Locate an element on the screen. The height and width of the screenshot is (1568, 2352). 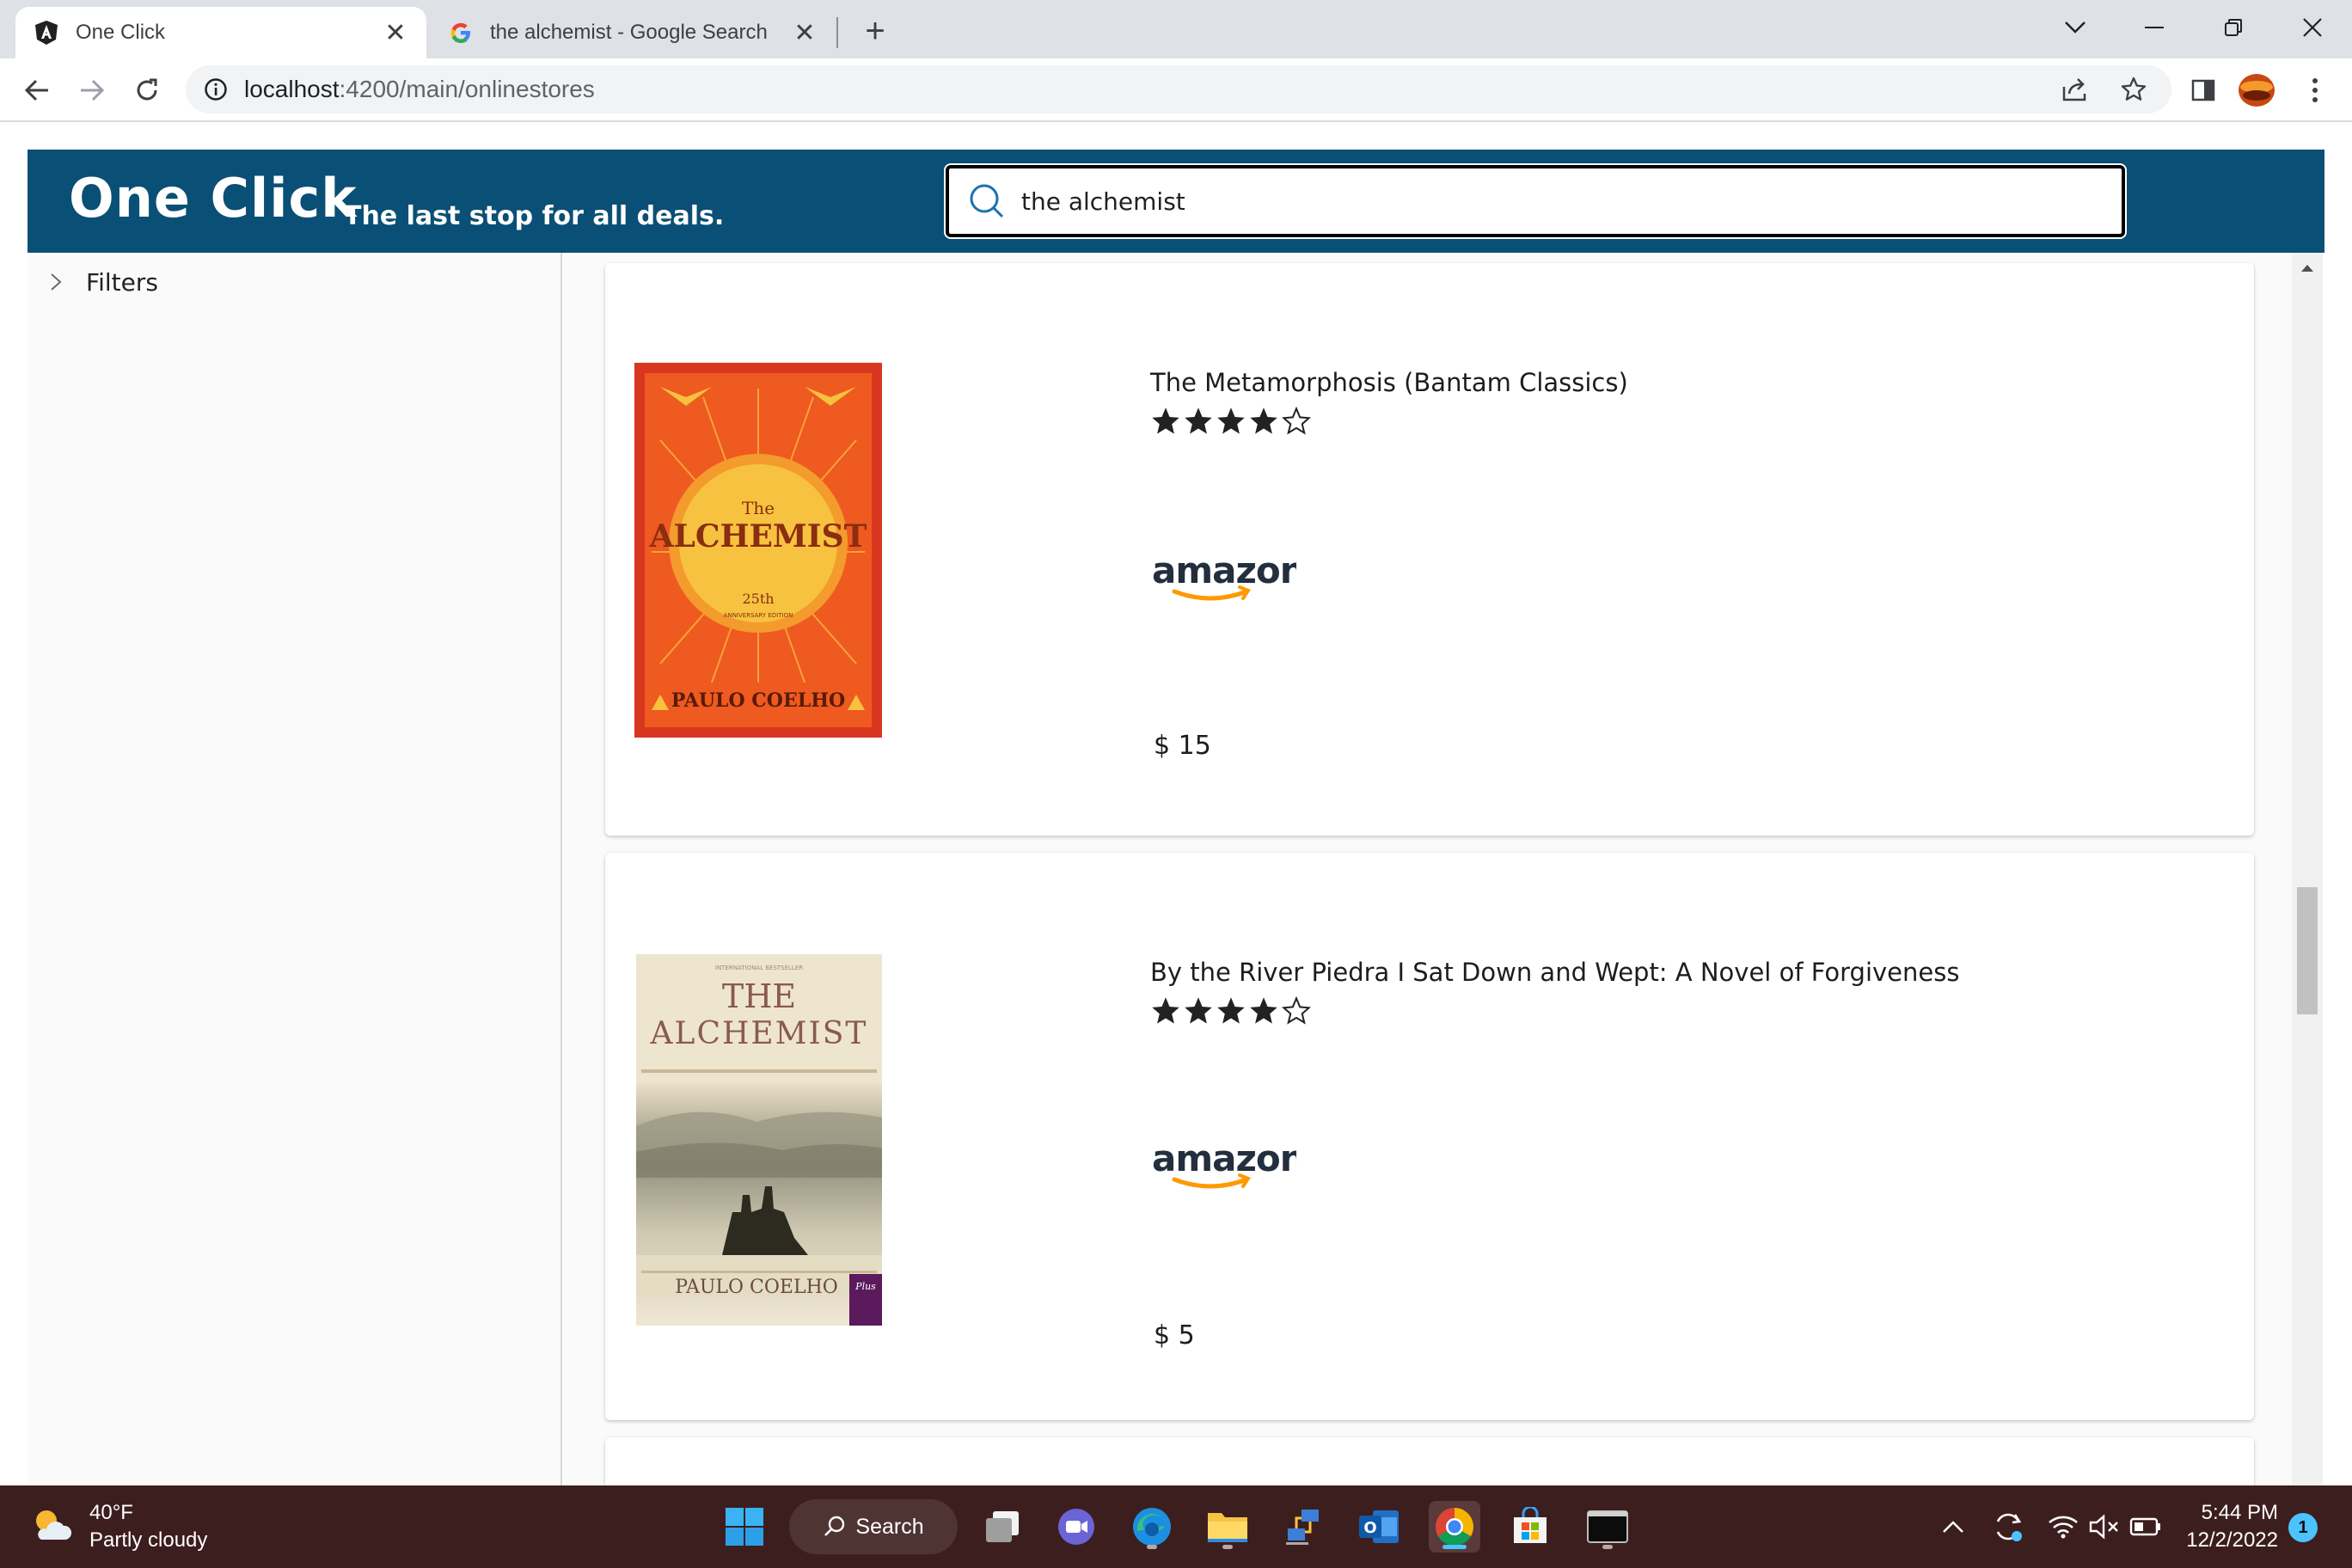
scroll-thumb is located at coordinates (2307, 950).